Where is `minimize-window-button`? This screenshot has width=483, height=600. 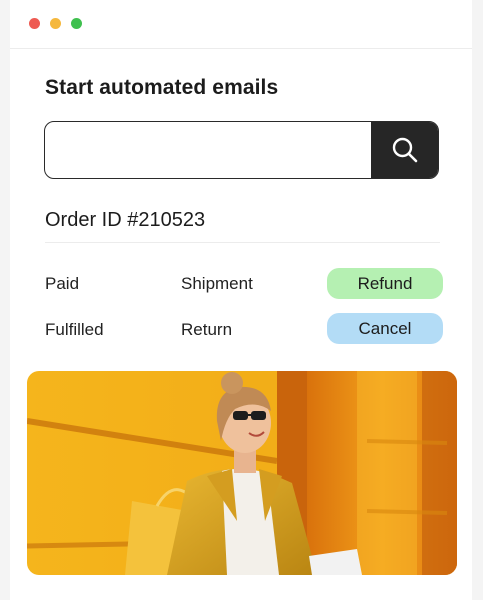 minimize-window-button is located at coordinates (55, 23).